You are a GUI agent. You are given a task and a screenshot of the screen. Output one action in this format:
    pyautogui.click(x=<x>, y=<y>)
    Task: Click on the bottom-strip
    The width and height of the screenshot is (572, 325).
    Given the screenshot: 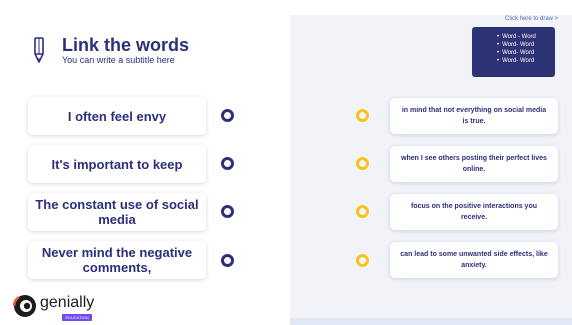 What is the action you would take?
    pyautogui.click(x=431, y=321)
    